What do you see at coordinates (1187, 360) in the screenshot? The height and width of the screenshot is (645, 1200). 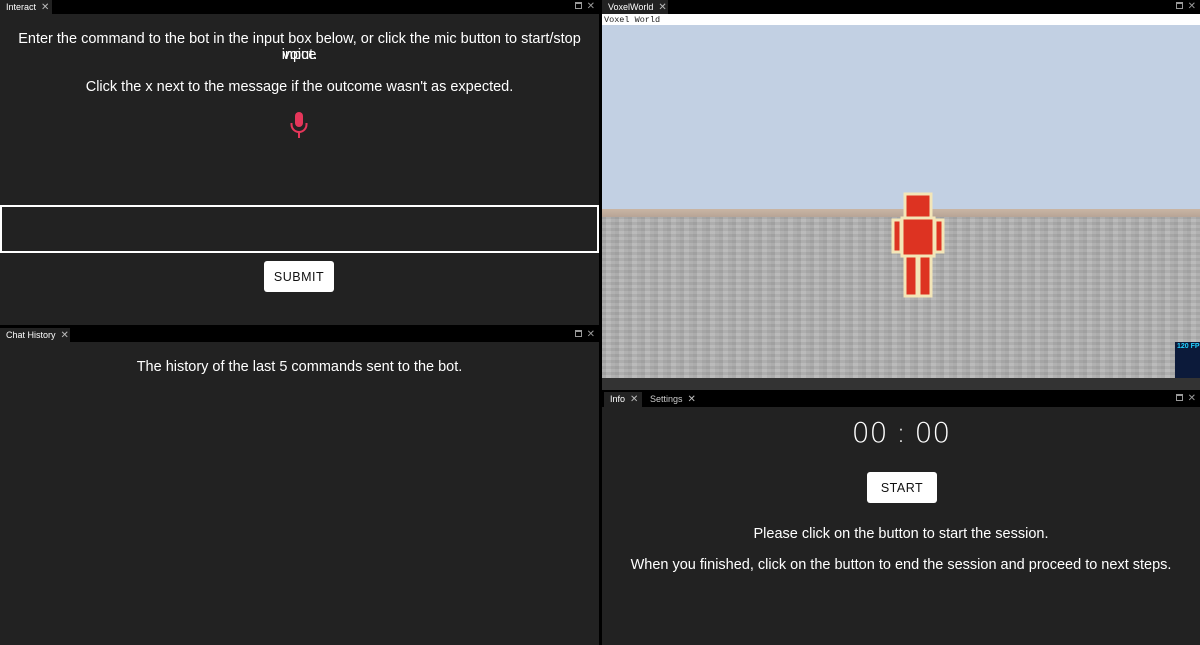 I see `fps-counter: 120 FPS` at bounding box center [1187, 360].